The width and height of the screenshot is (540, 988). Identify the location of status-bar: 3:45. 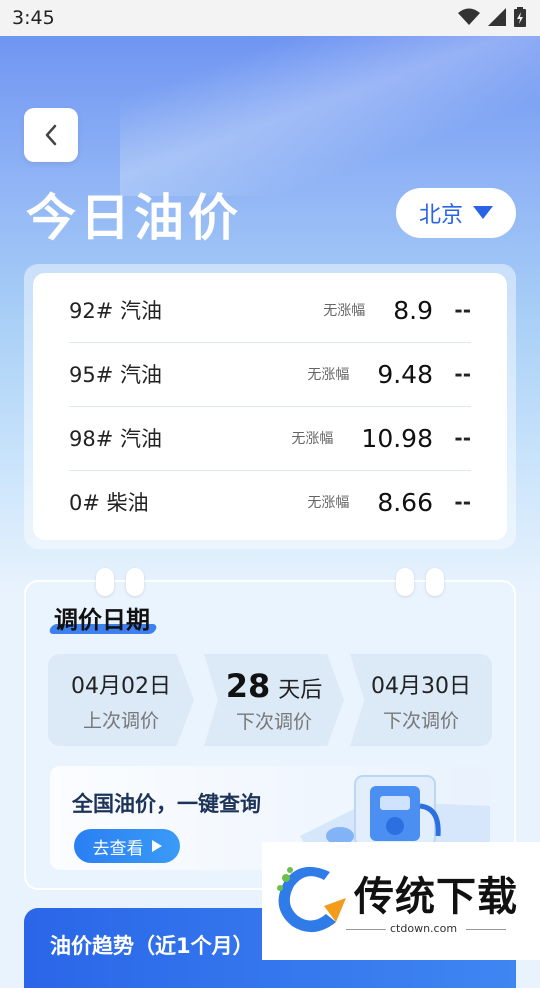
(270, 18).